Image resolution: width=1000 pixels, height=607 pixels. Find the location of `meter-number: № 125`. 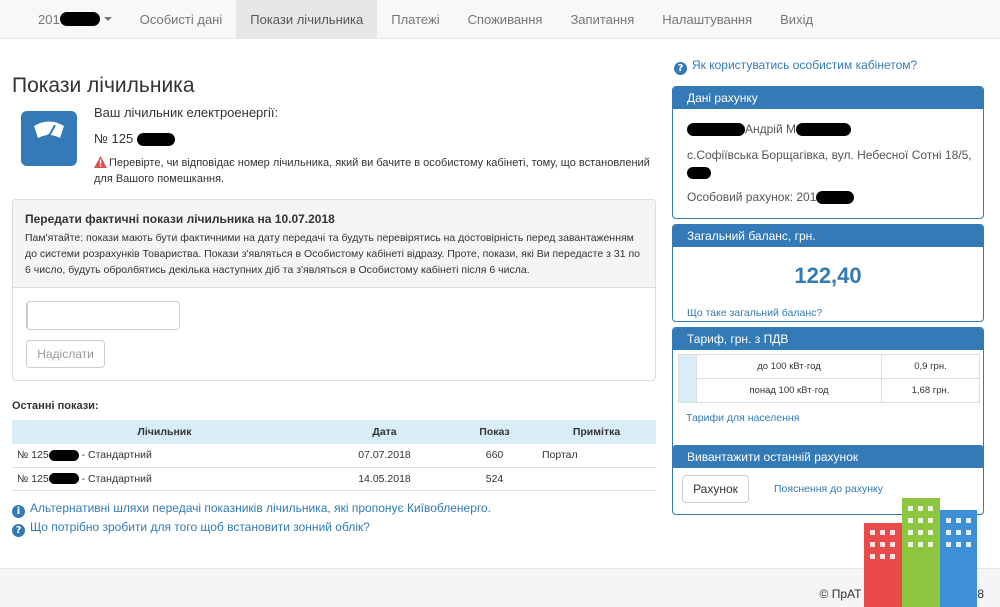

meter-number: № 125 is located at coordinates (134, 139).